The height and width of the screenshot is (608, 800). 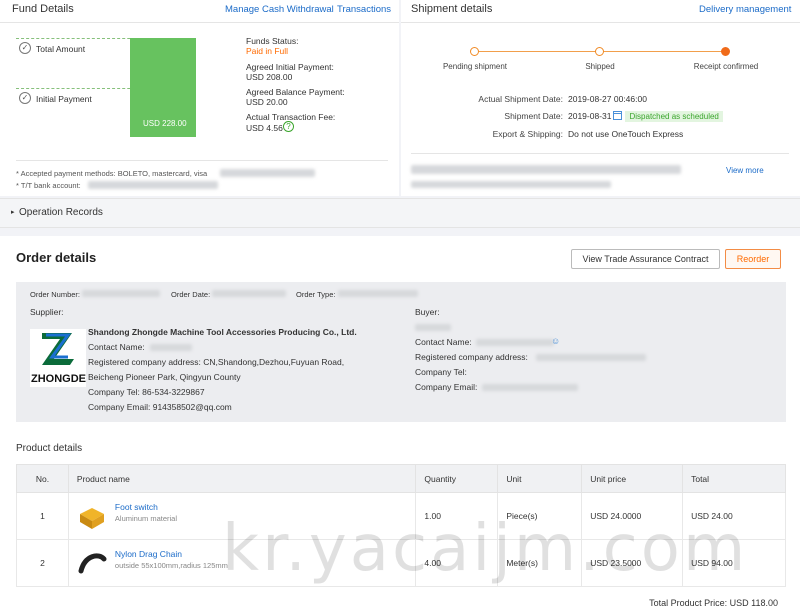 I want to click on bank-account-note: * T/T bank account:, so click(x=48, y=185).